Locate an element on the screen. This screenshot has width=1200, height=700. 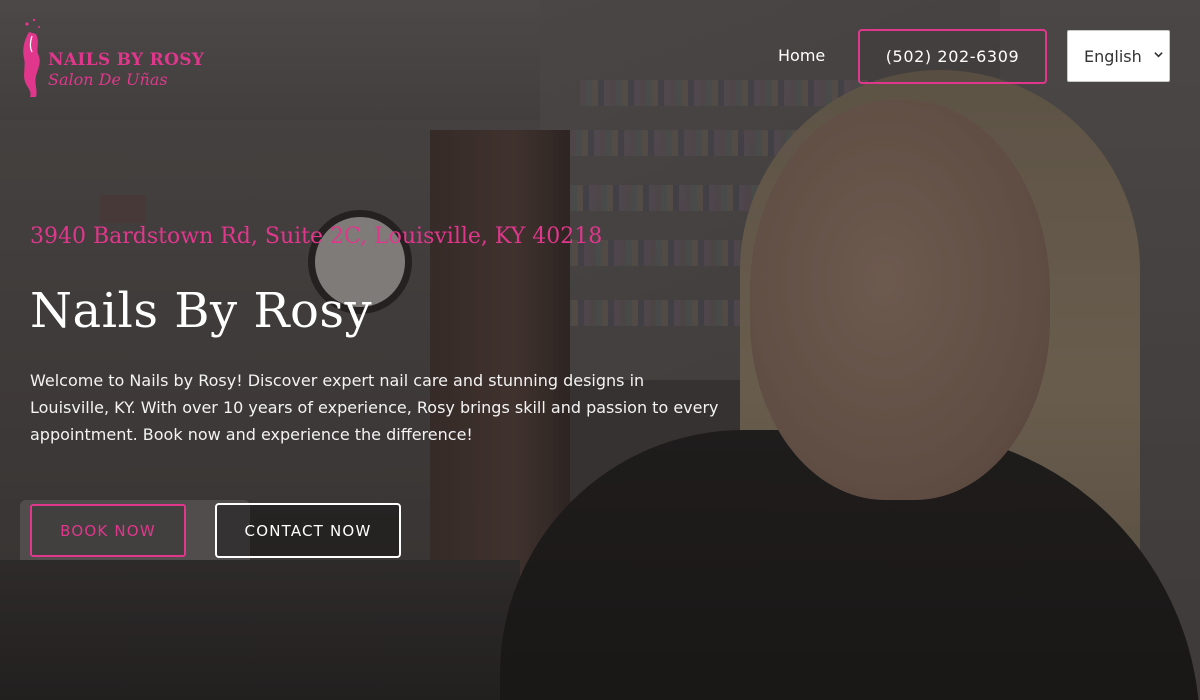
page-title: Nails By Rosy is located at coordinates (201, 311).